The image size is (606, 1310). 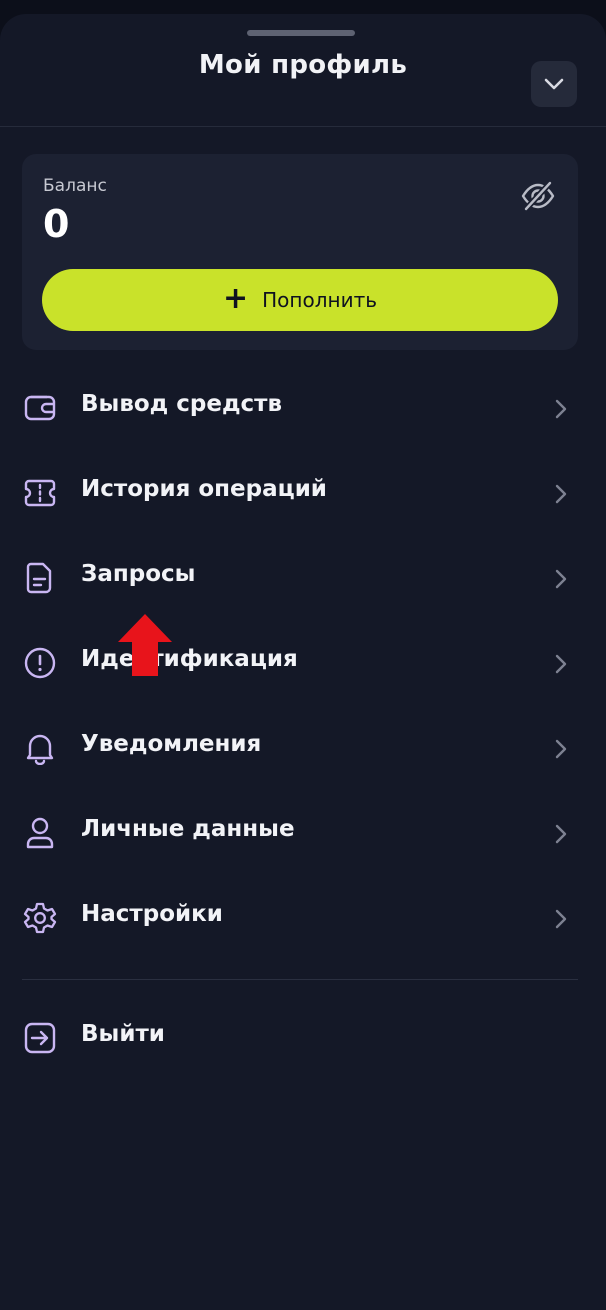 I want to click on eye-off-icon, so click(x=538, y=196).